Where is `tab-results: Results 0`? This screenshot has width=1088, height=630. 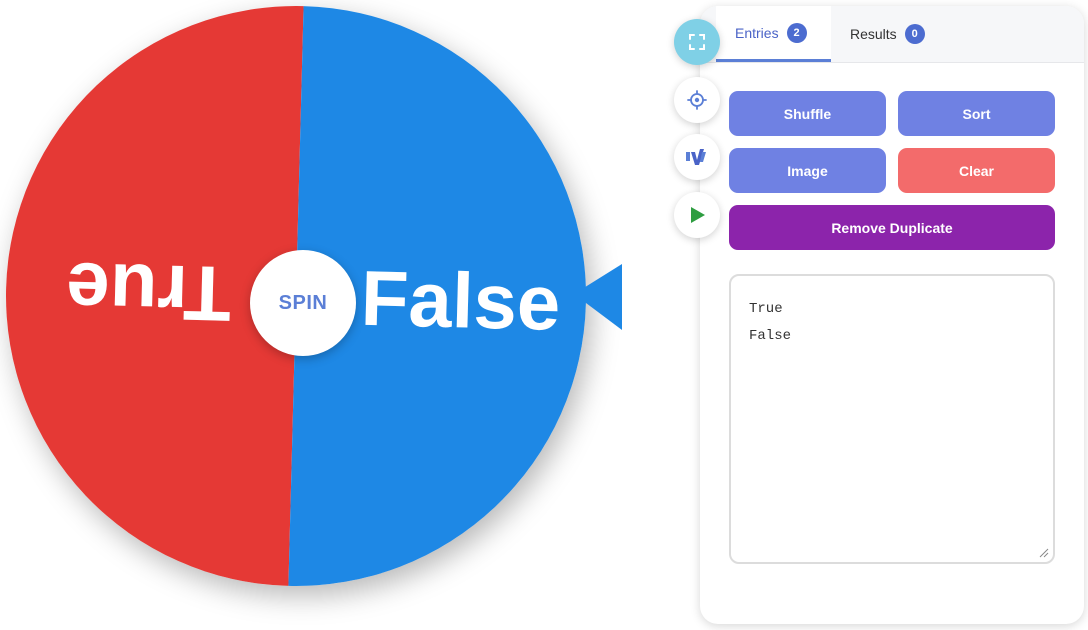
tab-results: Results 0 is located at coordinates (886, 34).